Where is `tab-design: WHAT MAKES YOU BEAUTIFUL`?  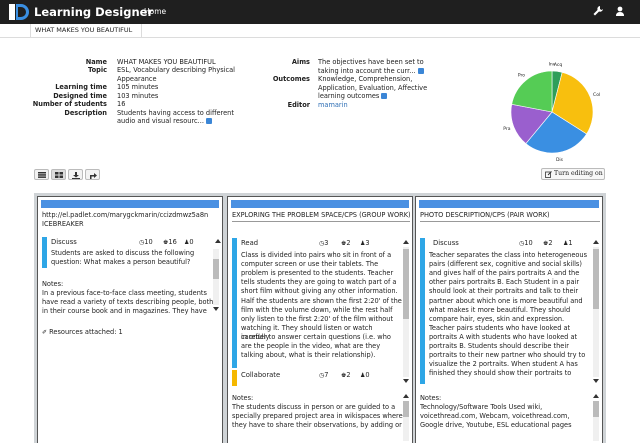
tab-design: WHAT MAKES YOU BEAUTIFUL is located at coordinates (86, 31).